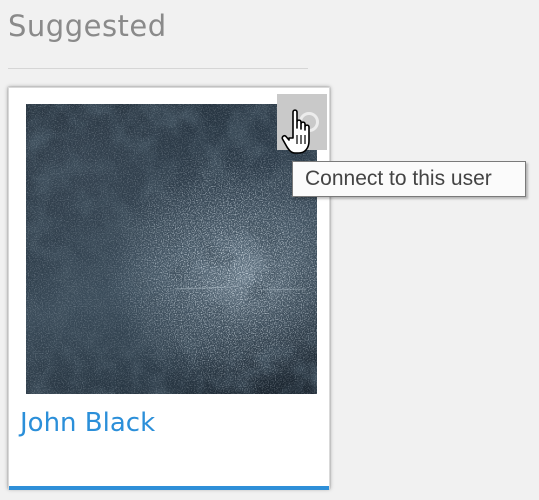 The height and width of the screenshot is (500, 539). I want to click on user-name-link: John Black, so click(87, 423).